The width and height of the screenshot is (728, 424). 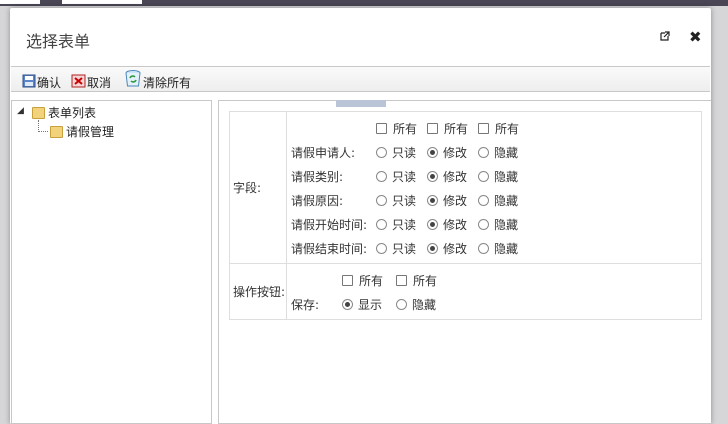 What do you see at coordinates (317, 200) in the screenshot?
I see `field-name: 请假原因:` at bounding box center [317, 200].